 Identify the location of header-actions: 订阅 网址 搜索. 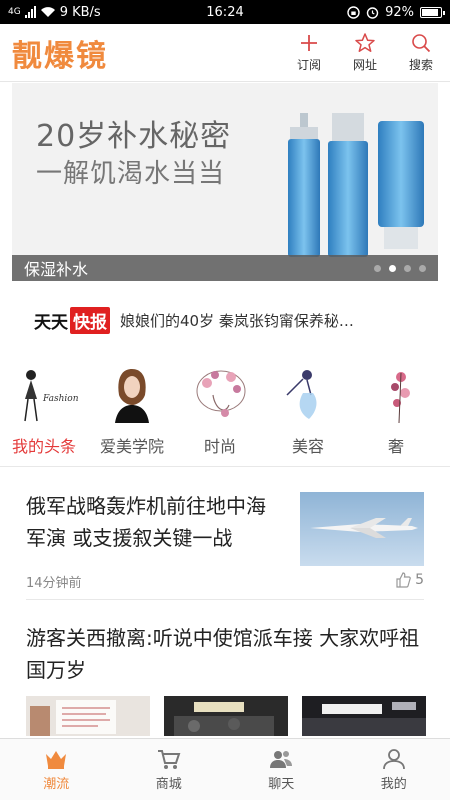
(365, 52).